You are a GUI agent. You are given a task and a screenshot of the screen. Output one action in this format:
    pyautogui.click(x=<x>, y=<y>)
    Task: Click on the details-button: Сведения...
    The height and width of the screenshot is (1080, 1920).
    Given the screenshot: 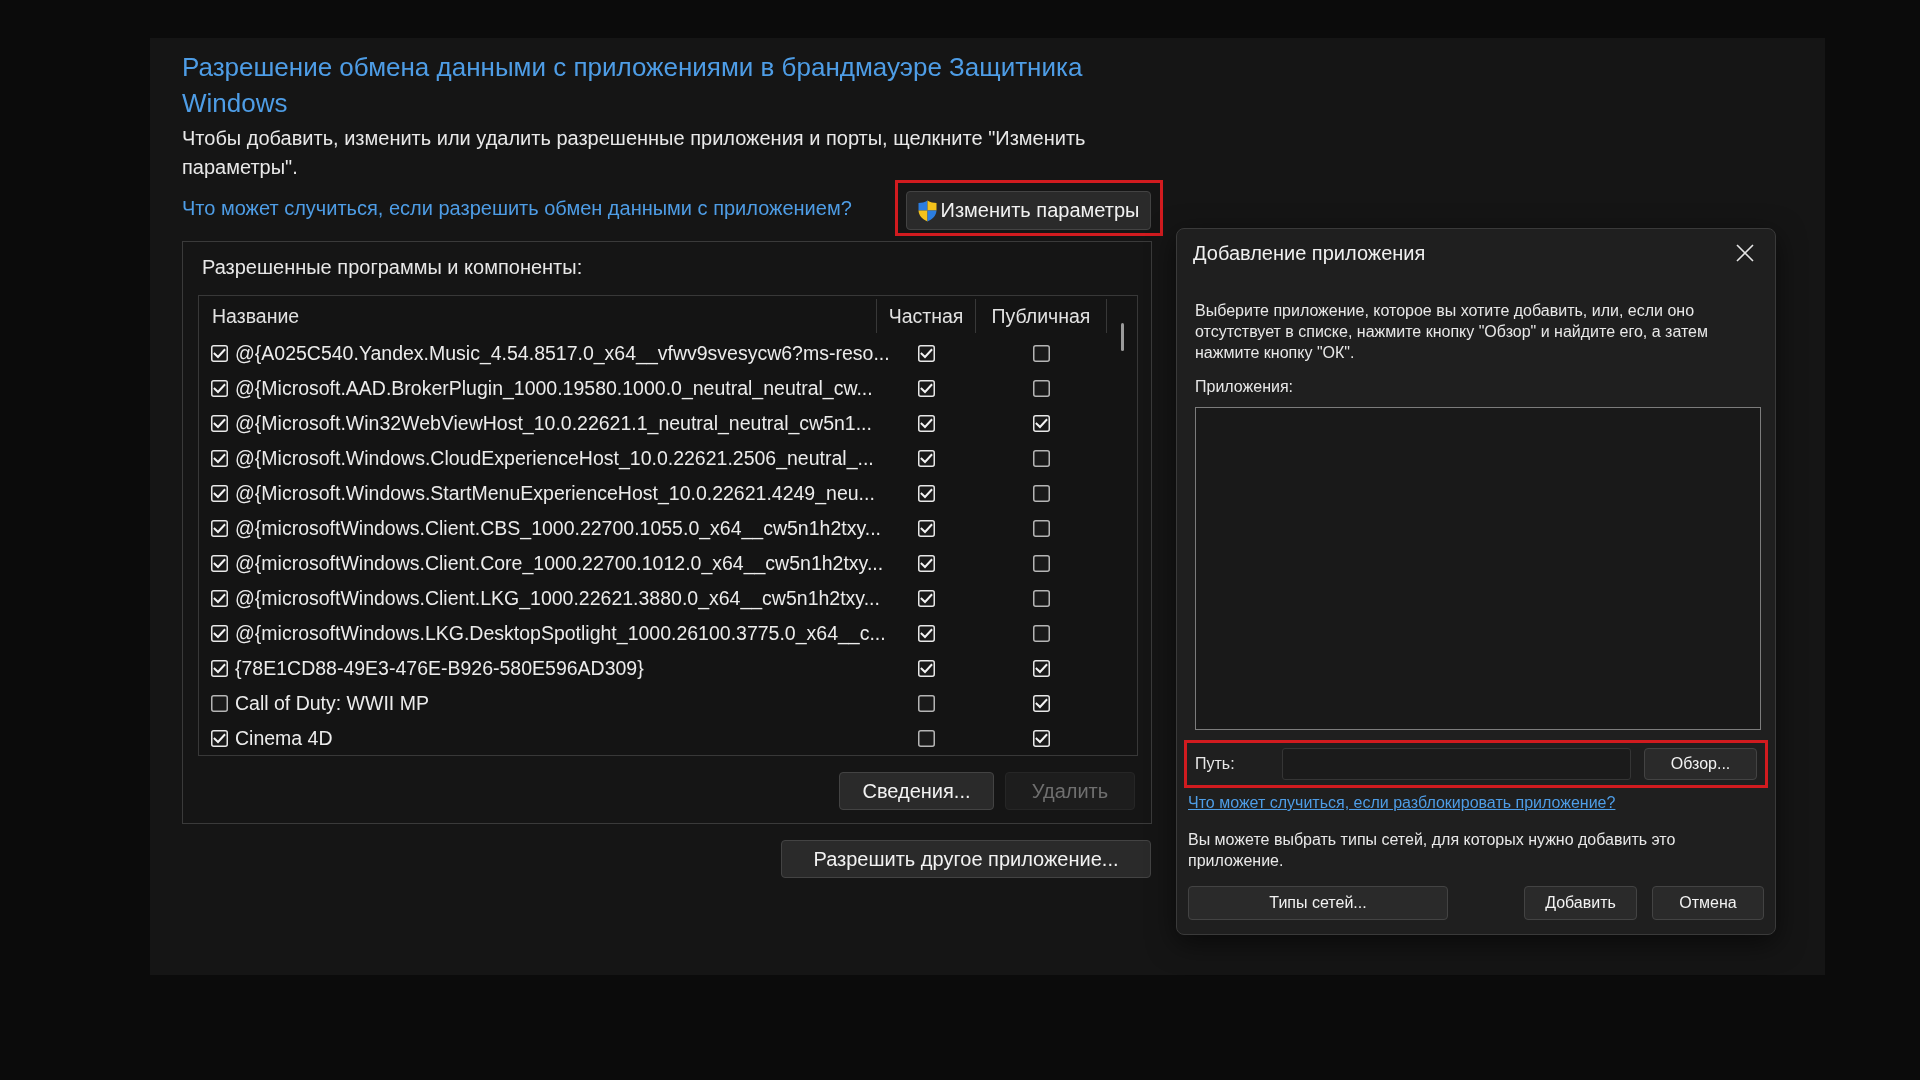 What is the action you would take?
    pyautogui.click(x=916, y=791)
    